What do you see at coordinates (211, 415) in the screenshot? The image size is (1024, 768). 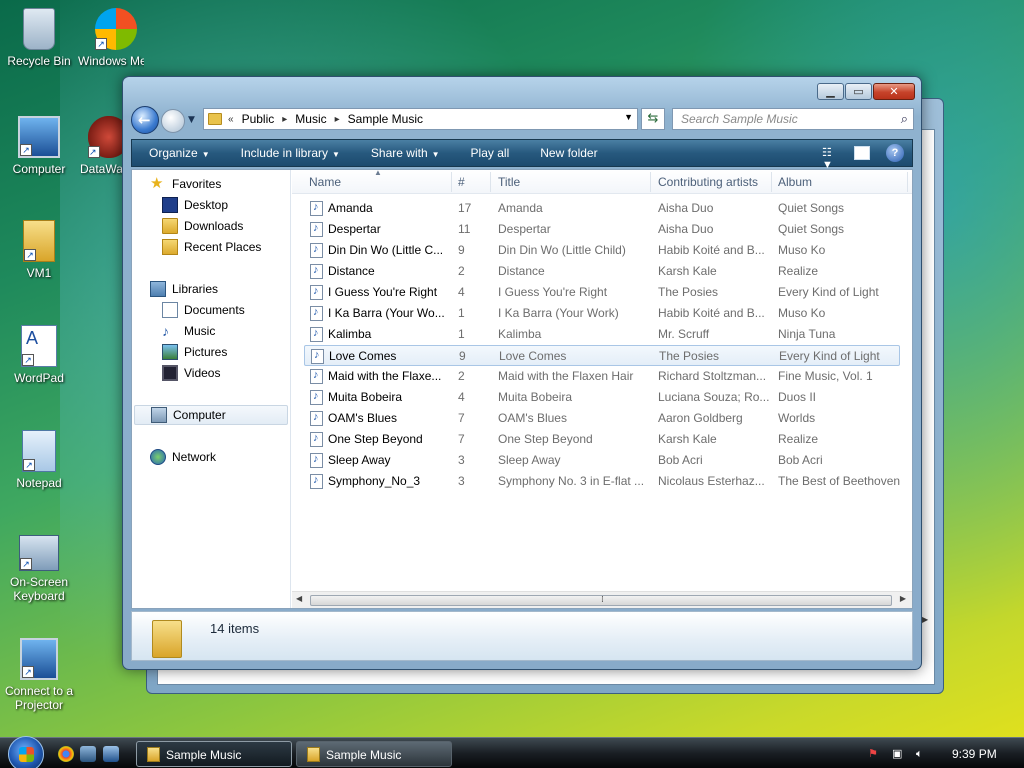 I see `nav-computer: Computer` at bounding box center [211, 415].